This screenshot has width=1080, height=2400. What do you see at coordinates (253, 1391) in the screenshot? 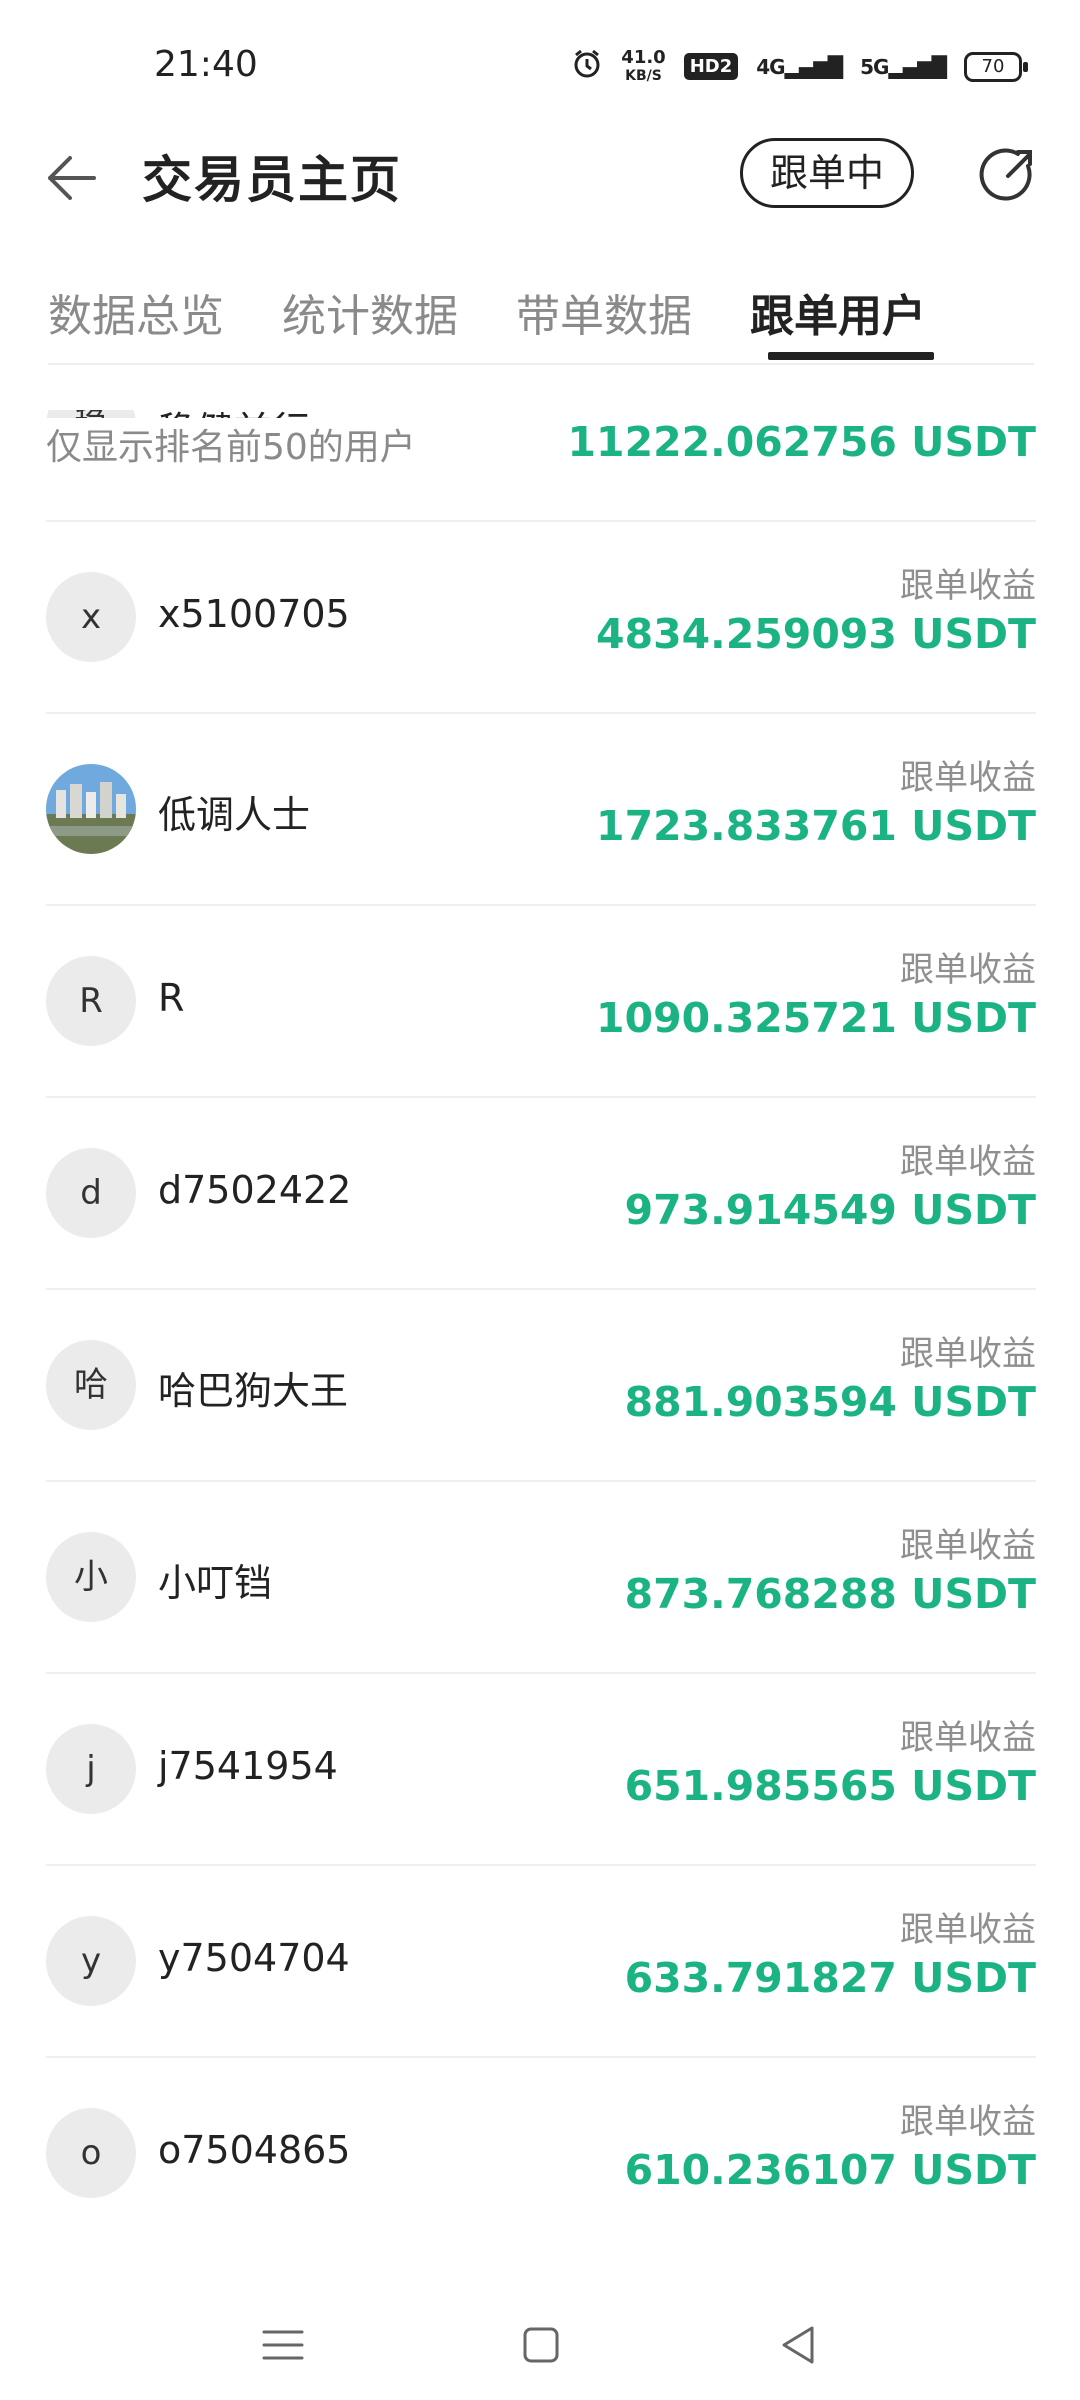
I see `user-name: 哈巴狗大王` at bounding box center [253, 1391].